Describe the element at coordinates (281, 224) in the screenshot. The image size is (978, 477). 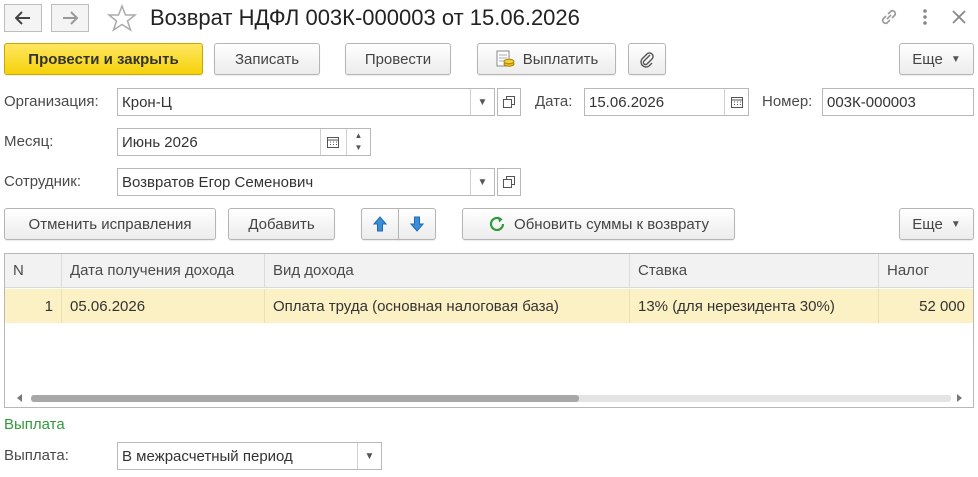
I see `add-row-button: Добавить` at that location.